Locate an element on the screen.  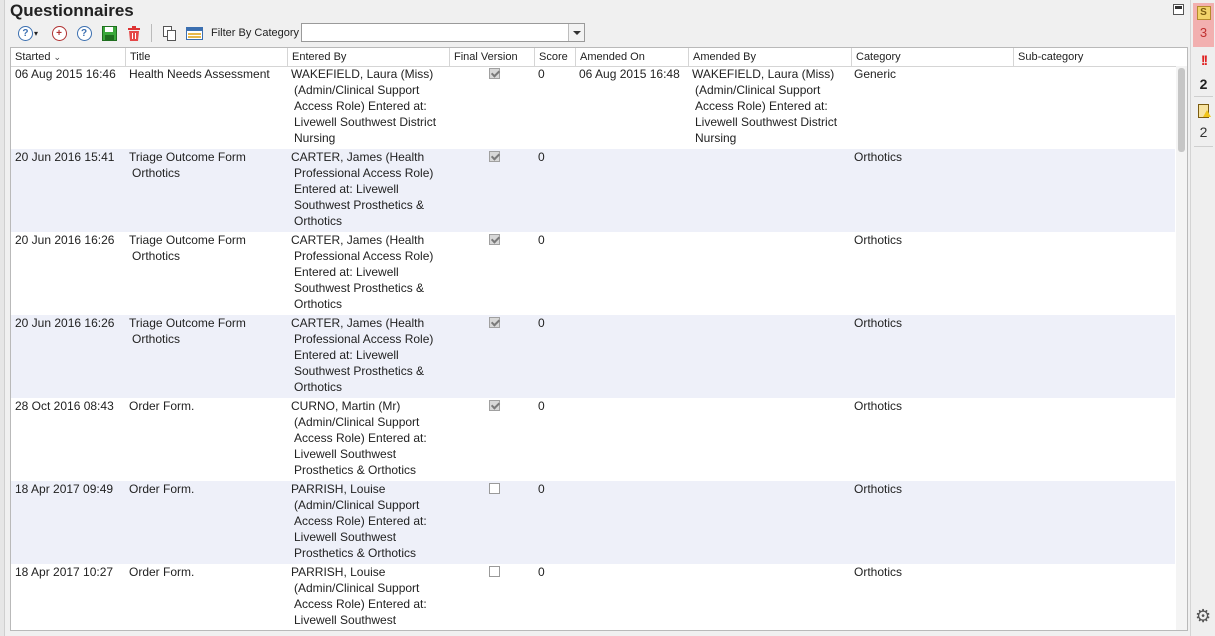
help-icon: ? is located at coordinates (25, 33).